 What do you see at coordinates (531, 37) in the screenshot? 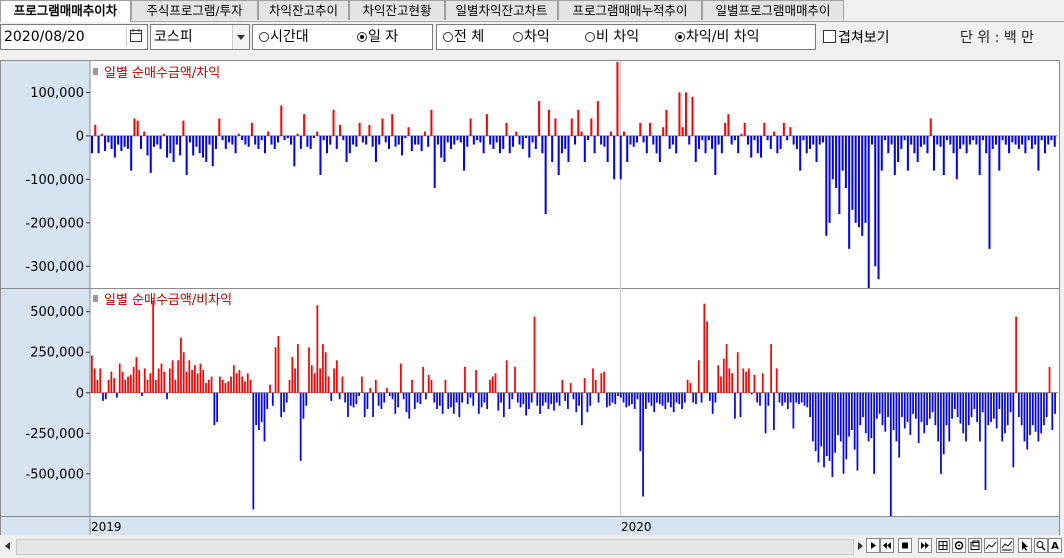
I see `radio-type-arbitrage: 차익` at bounding box center [531, 37].